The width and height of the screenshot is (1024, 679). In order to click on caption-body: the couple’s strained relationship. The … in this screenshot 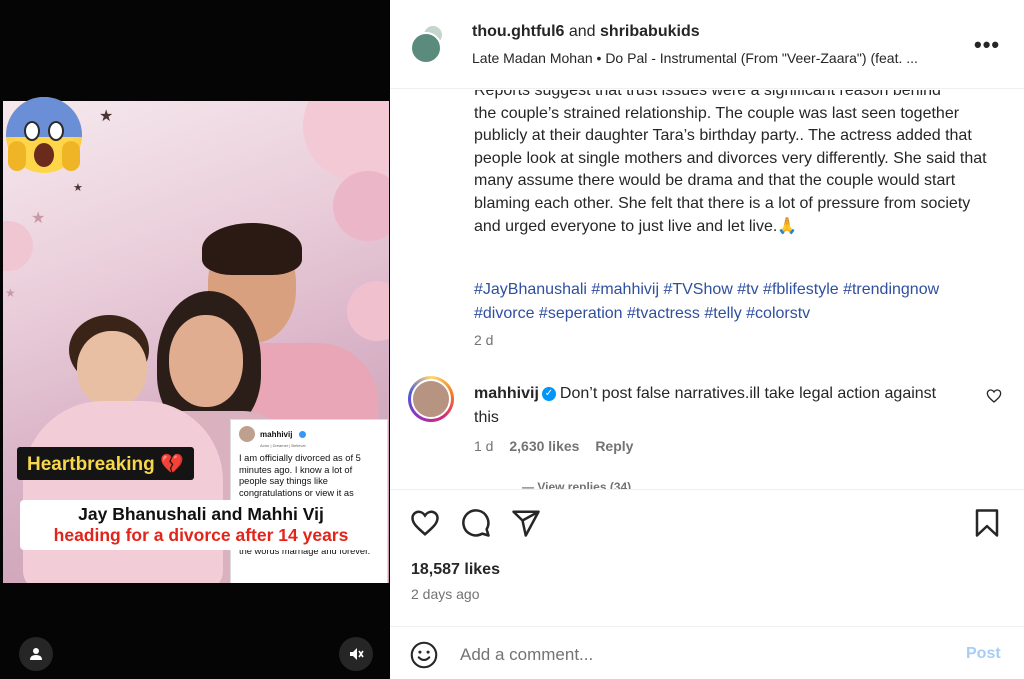, I will do `click(730, 169)`.